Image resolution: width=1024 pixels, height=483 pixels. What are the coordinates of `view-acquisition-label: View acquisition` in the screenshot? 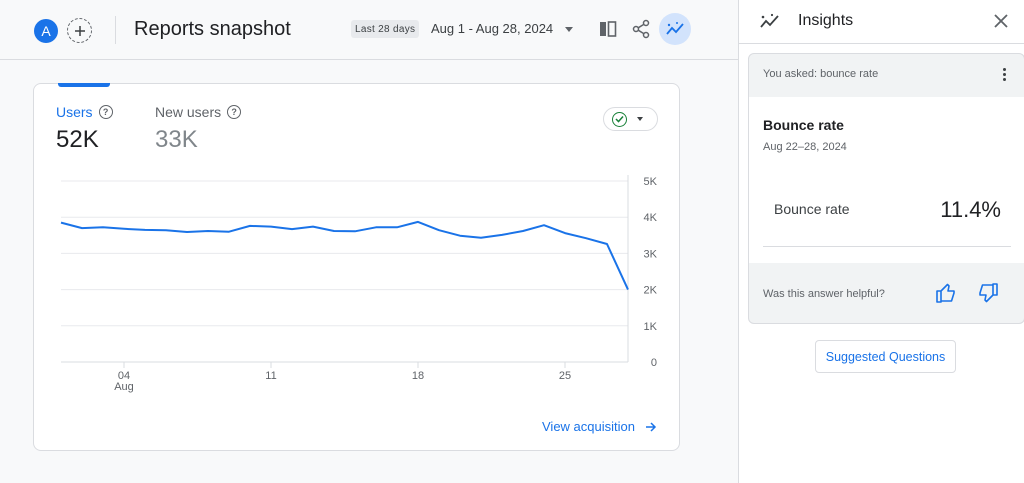 It's located at (588, 426).